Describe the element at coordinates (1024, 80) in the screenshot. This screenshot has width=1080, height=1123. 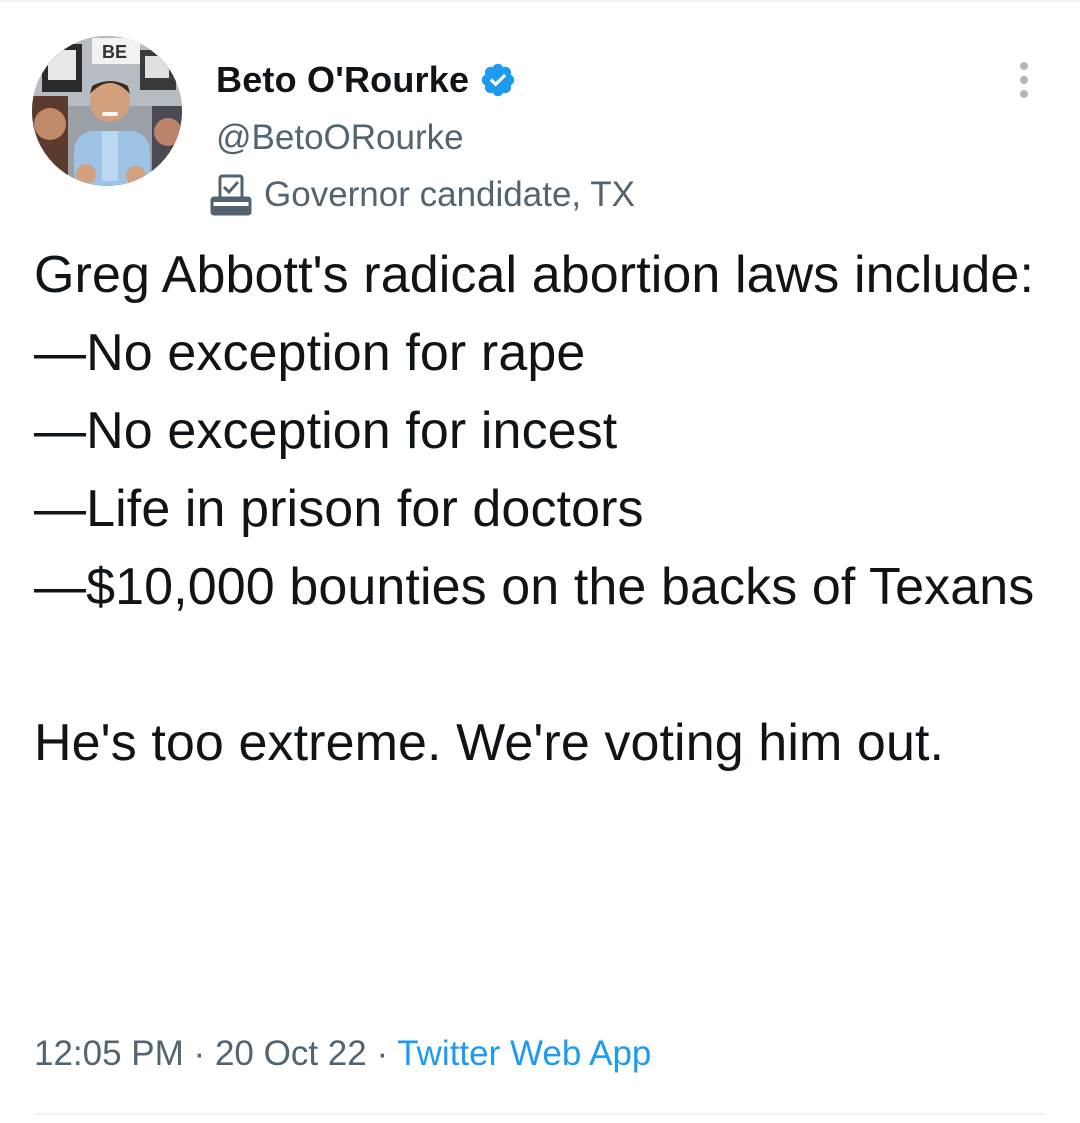
I see `more-options-icon` at that location.